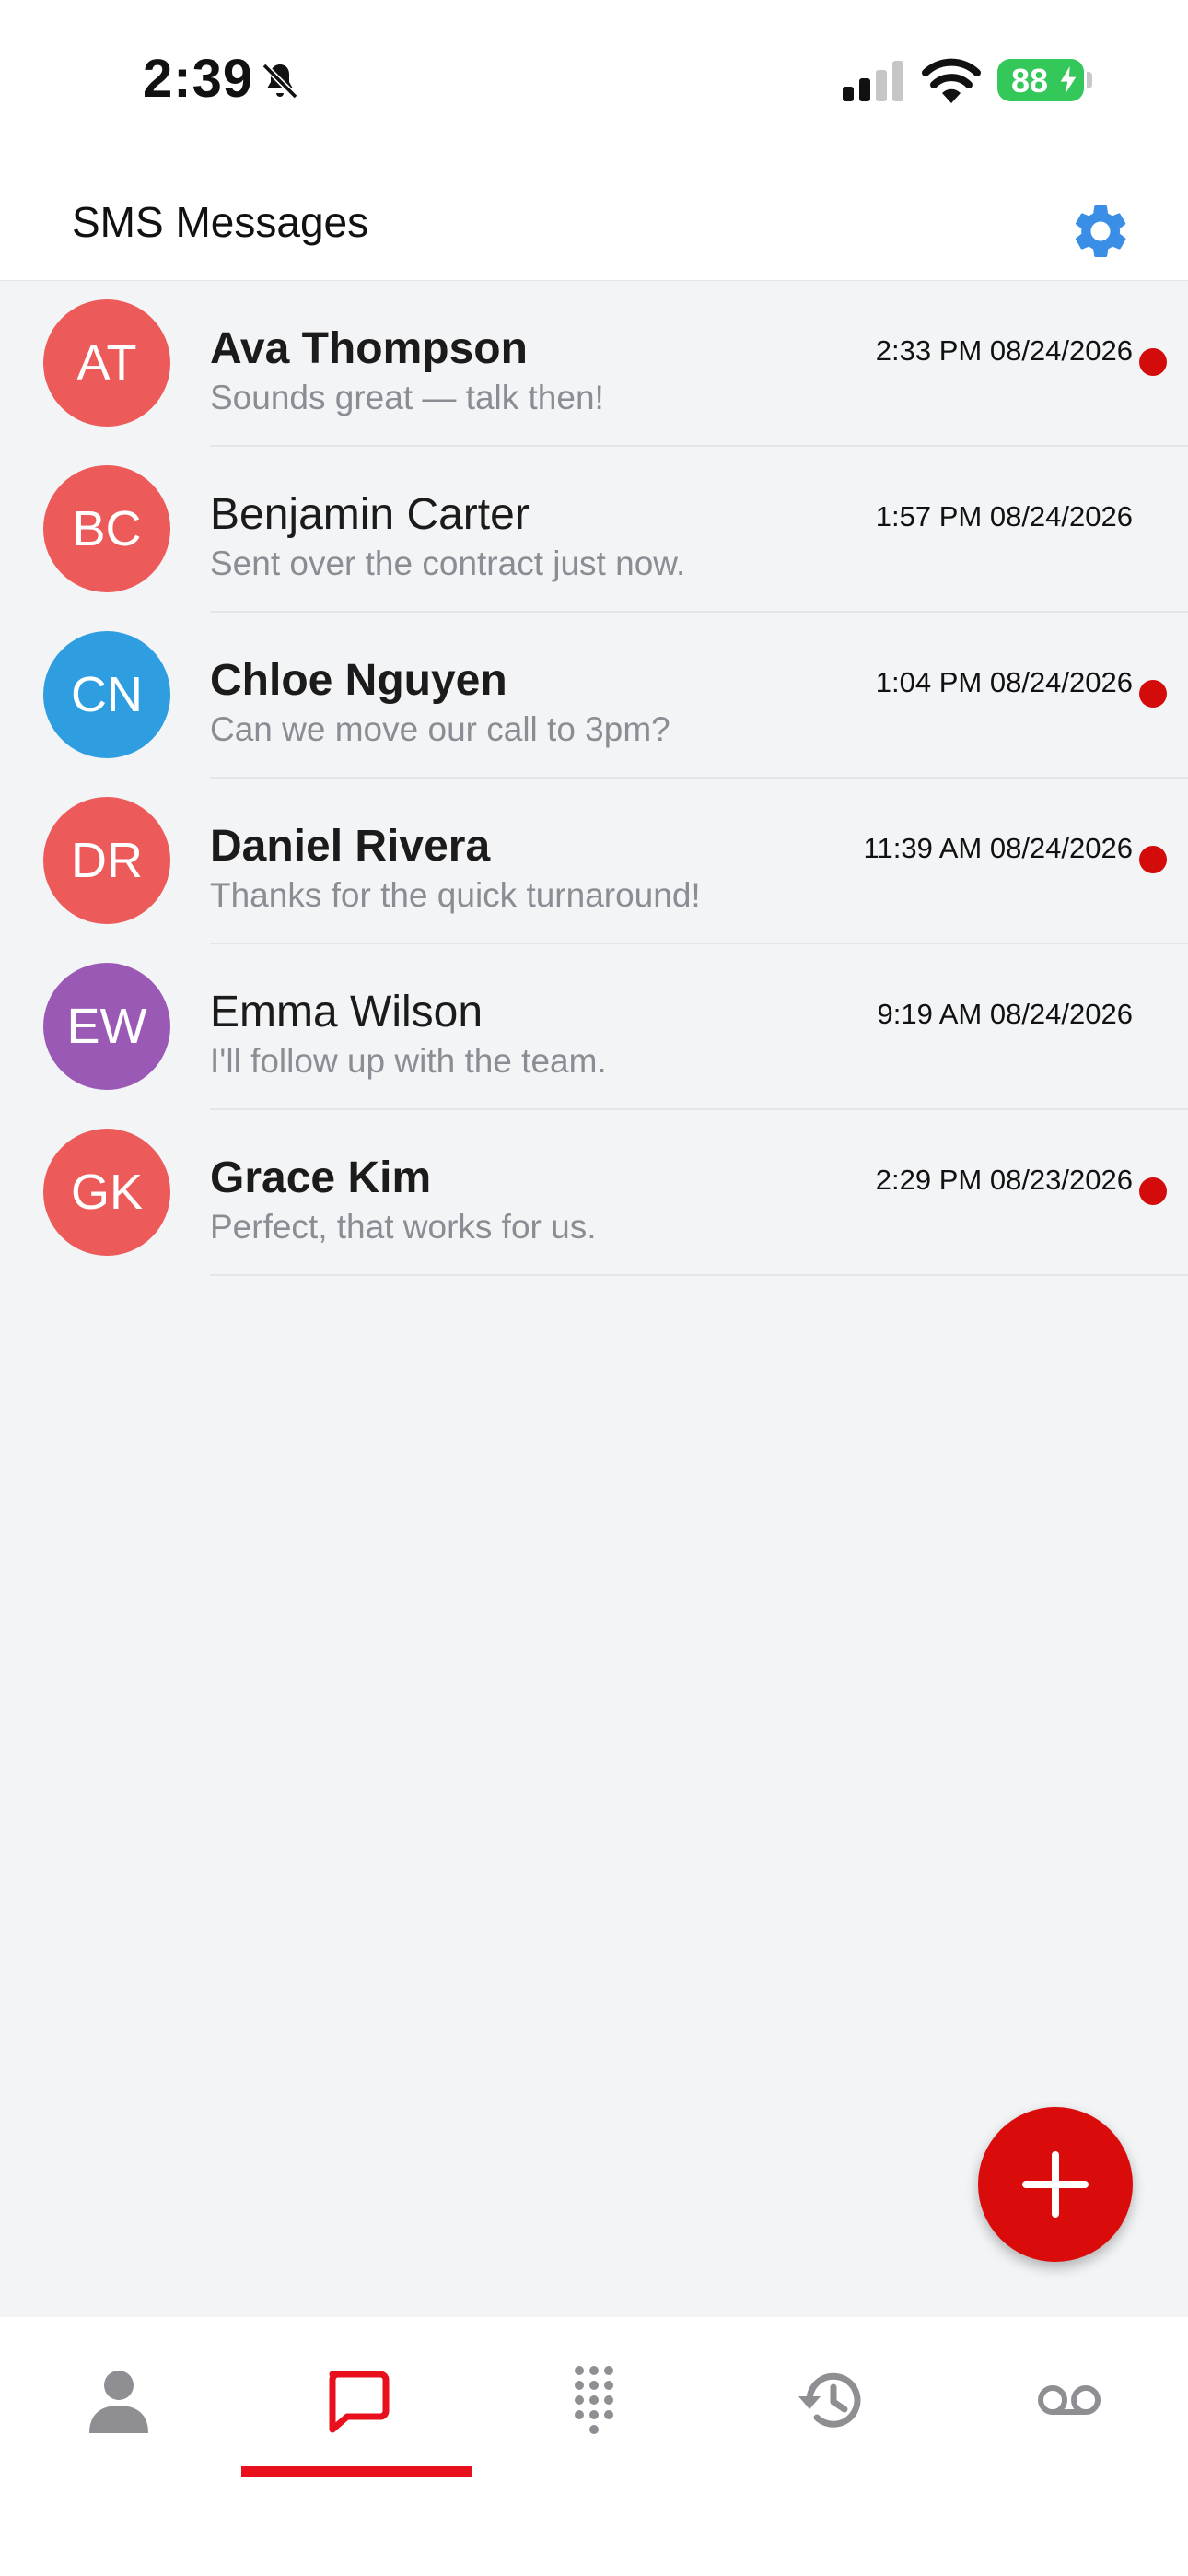 This screenshot has width=1188, height=2576. I want to click on message-preview: Perfect, that works for us., so click(403, 1227).